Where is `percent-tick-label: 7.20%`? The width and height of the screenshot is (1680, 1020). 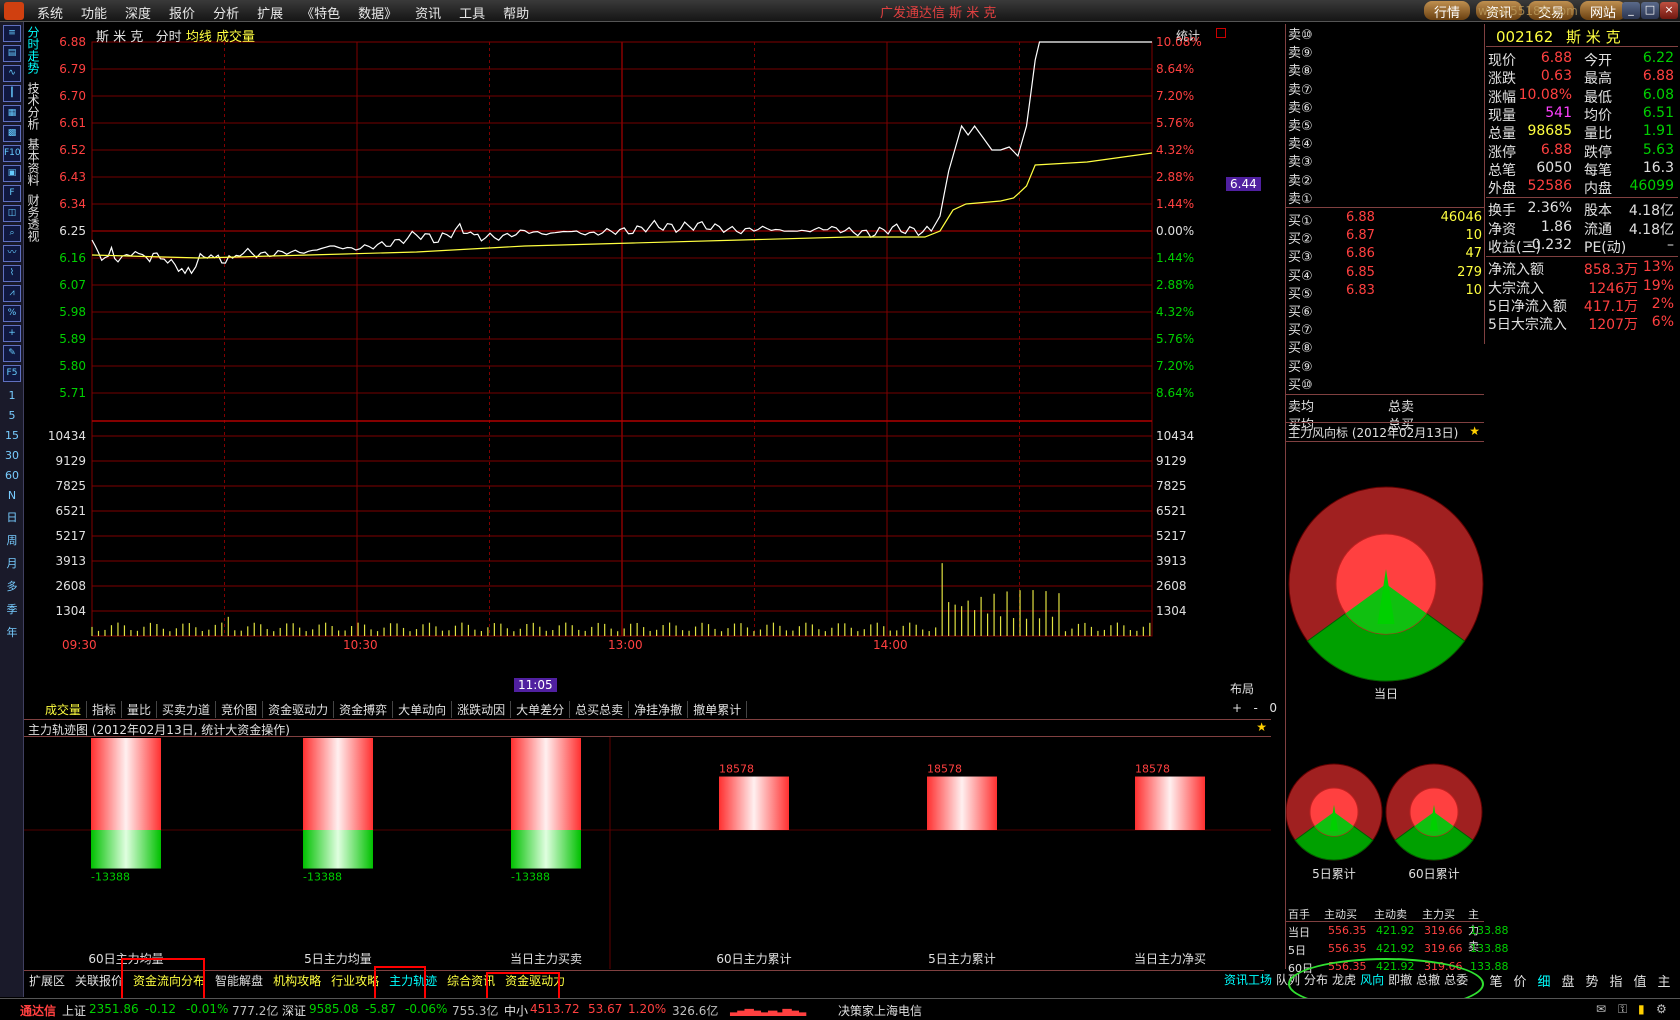
percent-tick-label: 7.20% is located at coordinates (1175, 366).